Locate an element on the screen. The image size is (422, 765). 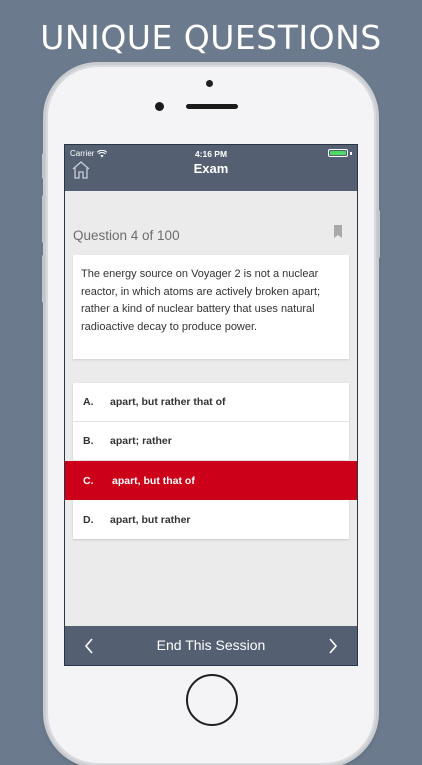
bottom-bar: End This Session is located at coordinates (211, 645).